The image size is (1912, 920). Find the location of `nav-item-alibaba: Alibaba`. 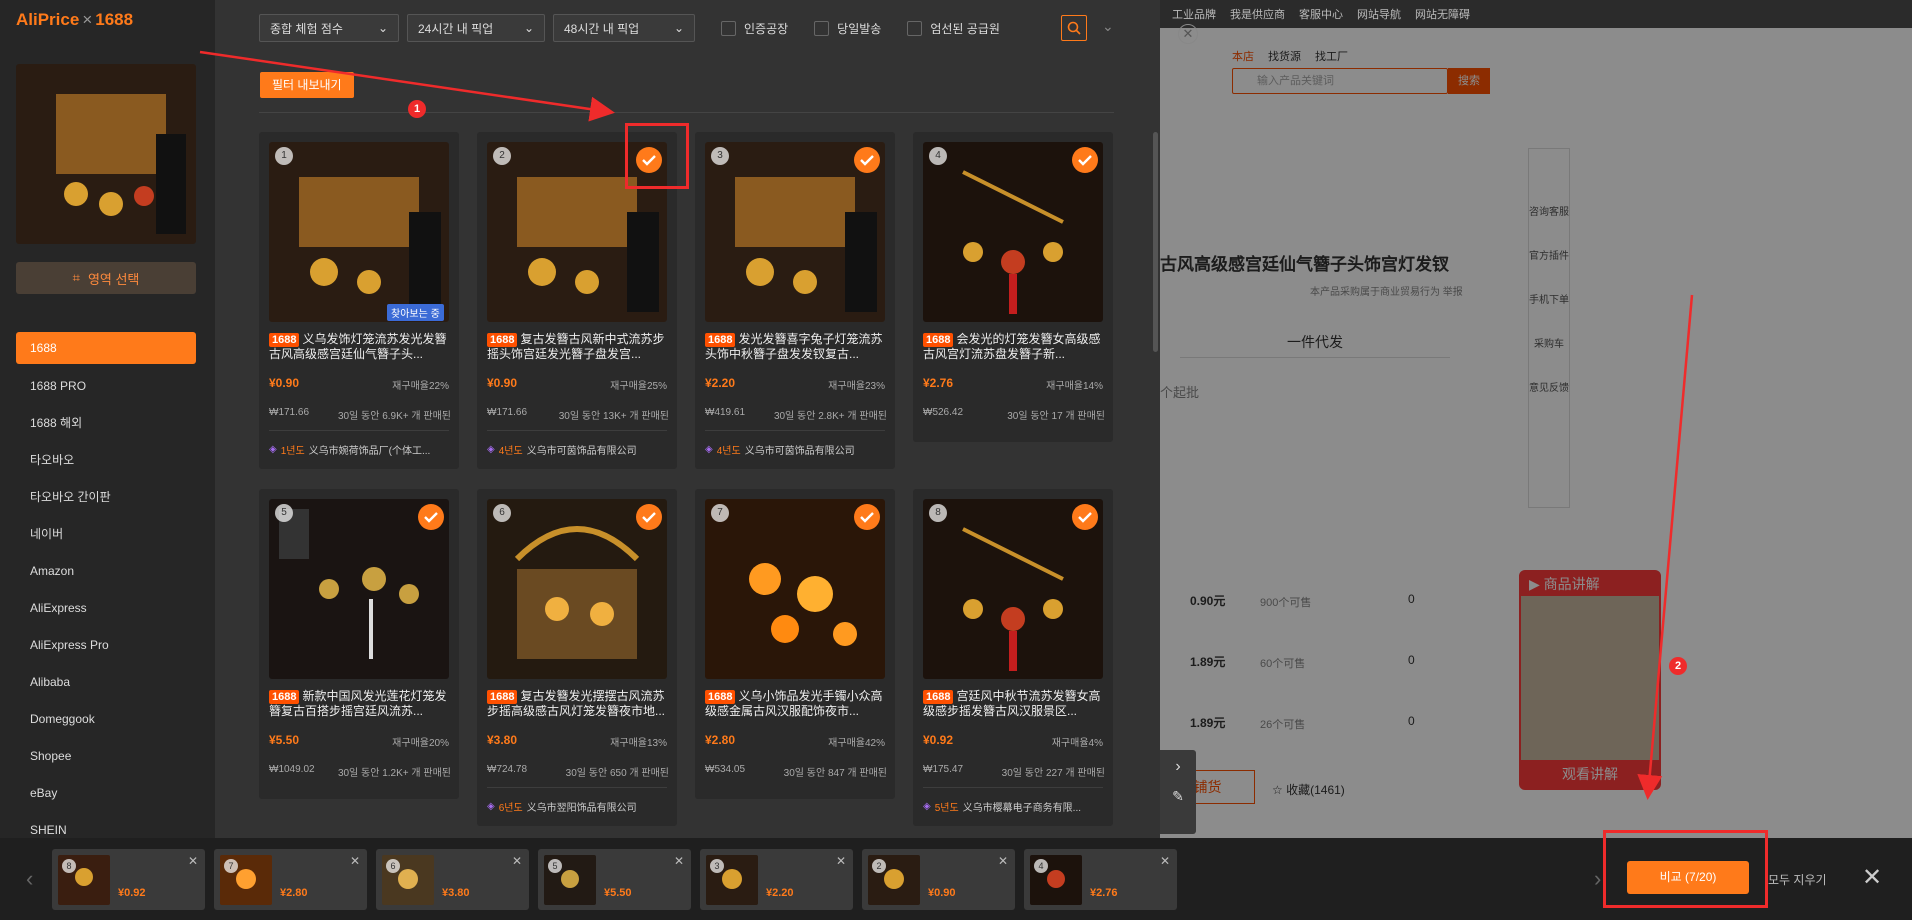

nav-item-alibaba: Alibaba is located at coordinates (106, 683).